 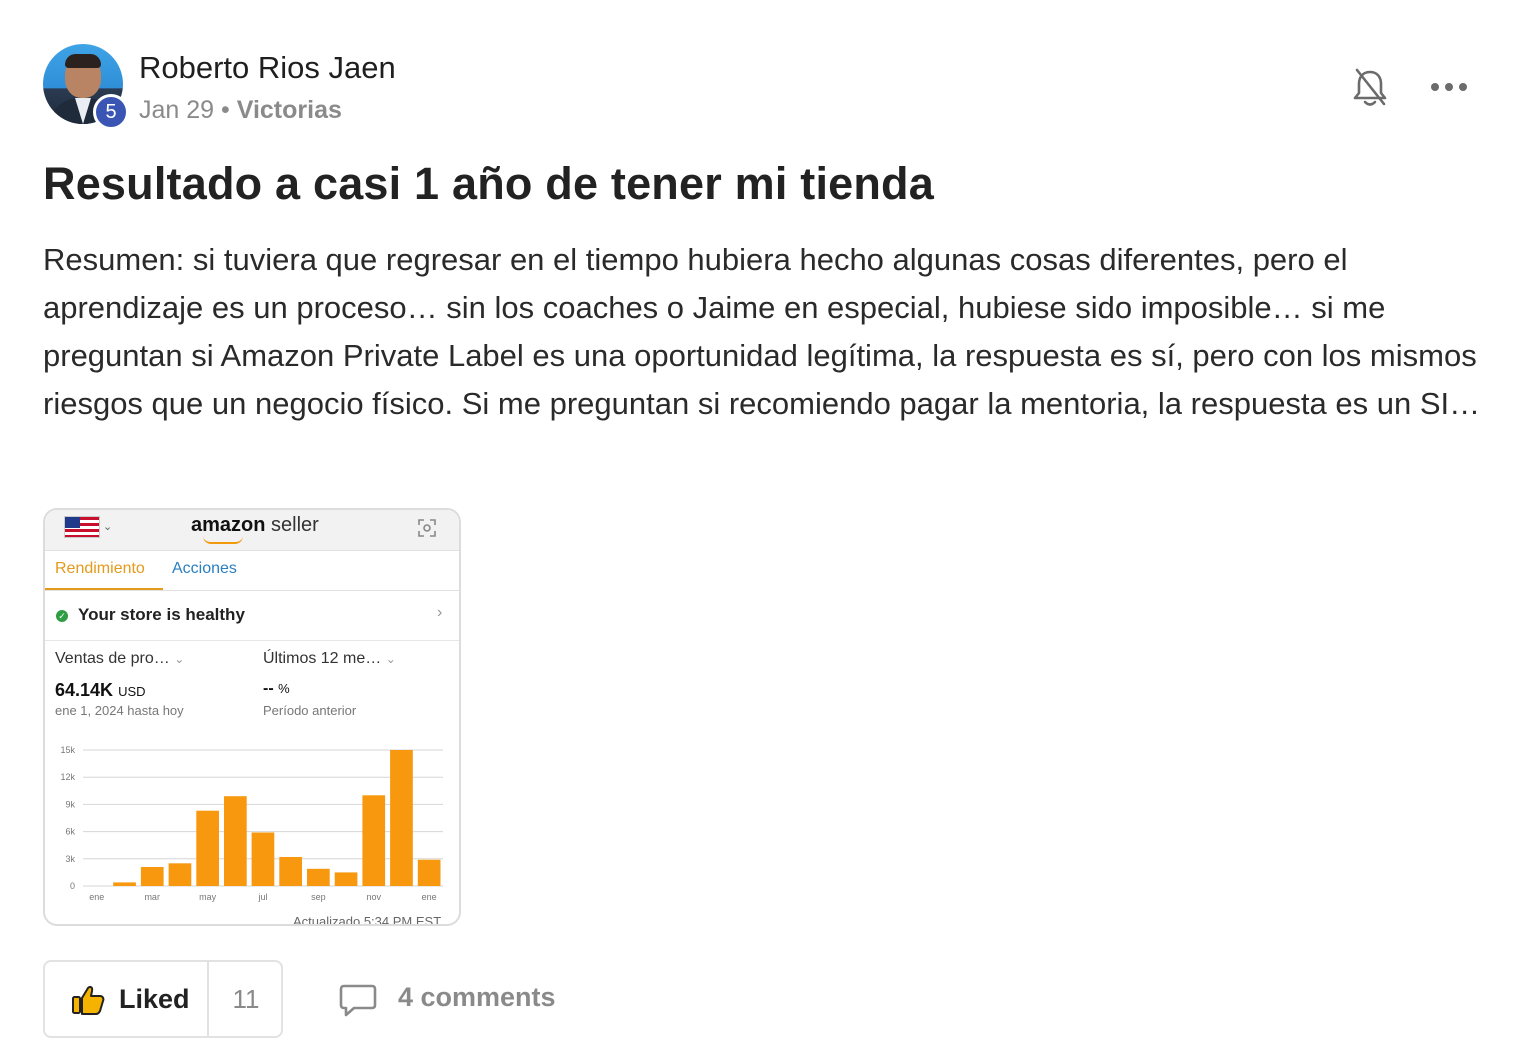 I want to click on y-tick-label: 9k, so click(x=70, y=804).